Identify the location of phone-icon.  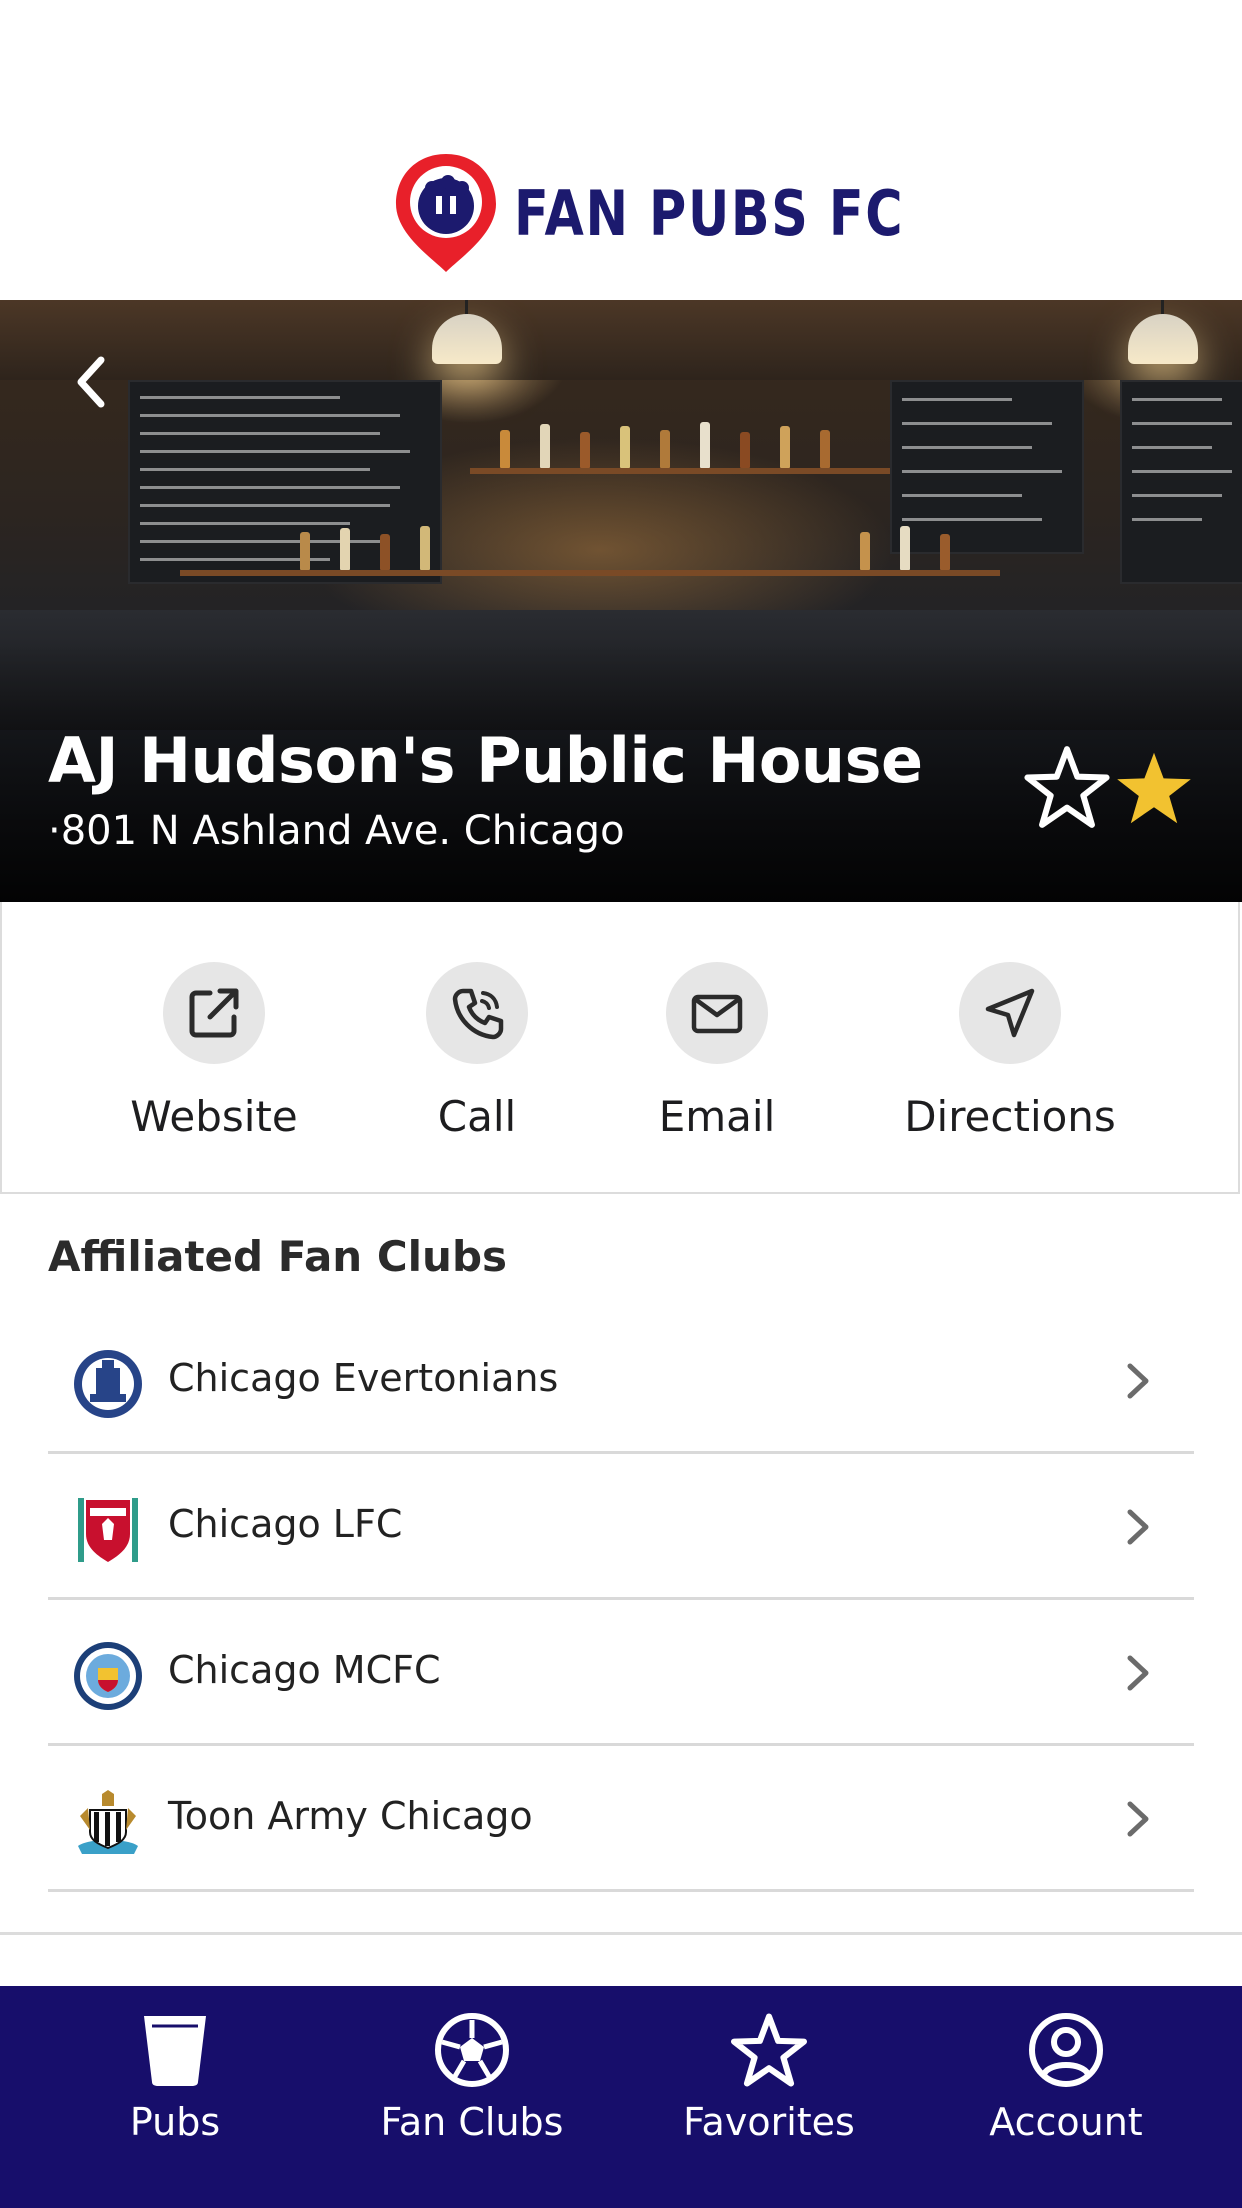
(478, 1014).